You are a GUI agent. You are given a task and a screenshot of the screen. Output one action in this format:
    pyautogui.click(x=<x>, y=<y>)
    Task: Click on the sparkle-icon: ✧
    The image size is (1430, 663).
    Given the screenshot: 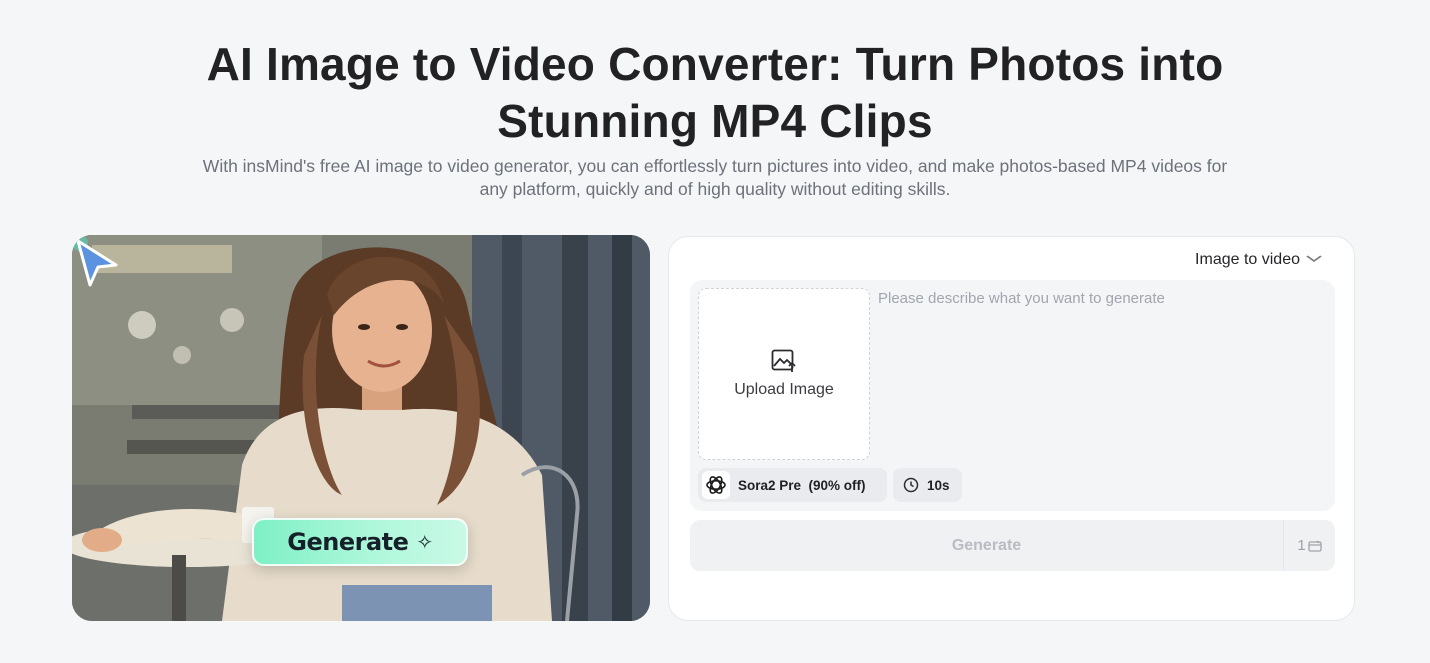 What is the action you would take?
    pyautogui.click(x=424, y=542)
    